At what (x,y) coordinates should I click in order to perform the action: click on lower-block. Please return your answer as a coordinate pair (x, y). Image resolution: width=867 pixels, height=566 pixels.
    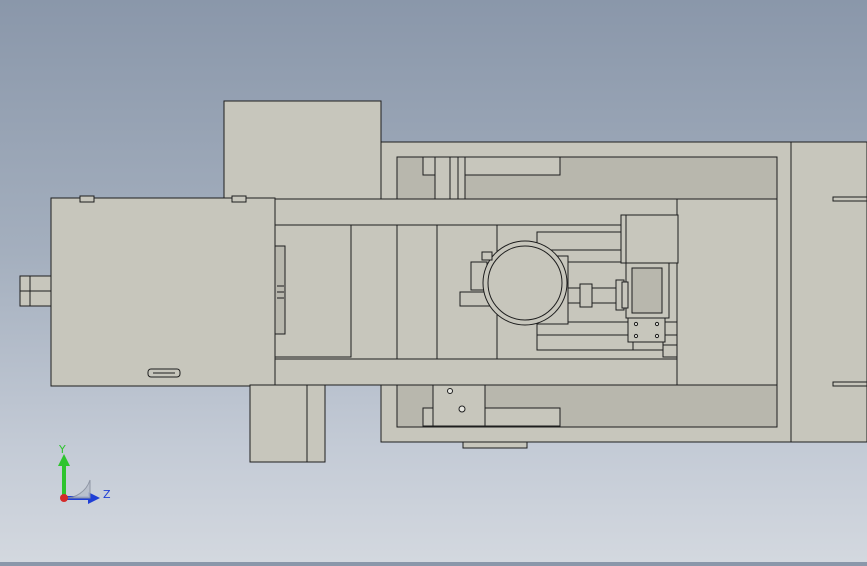
    Looking at the image, I should click on (287, 423).